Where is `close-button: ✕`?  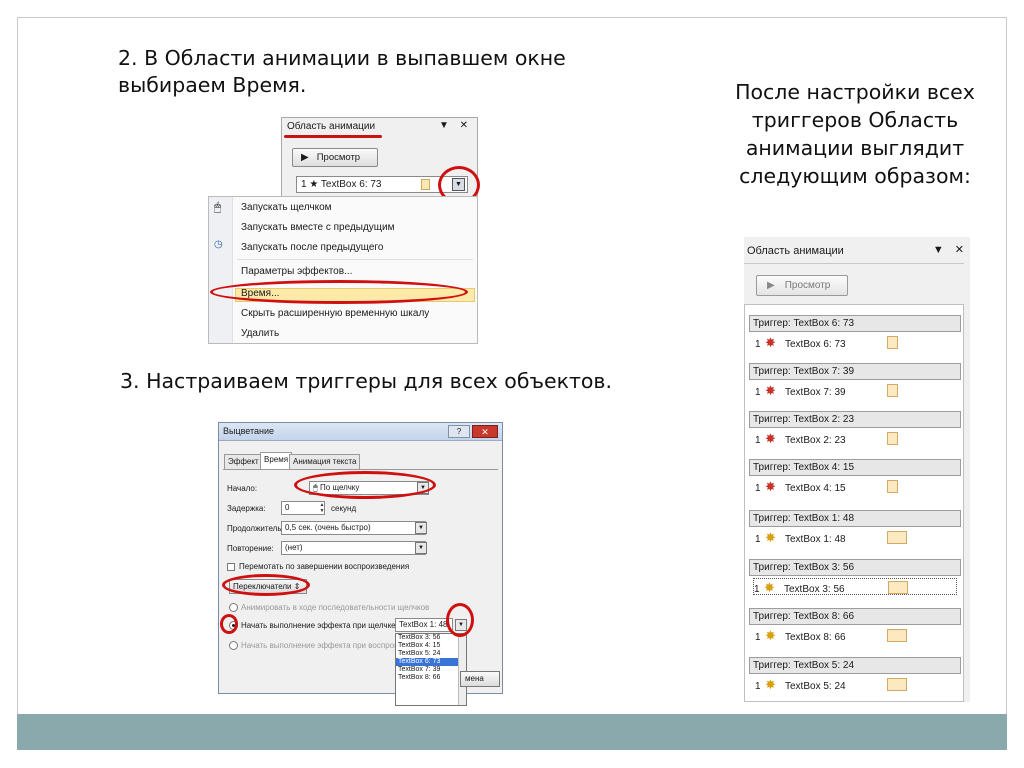
close-button: ✕ is located at coordinates (485, 431).